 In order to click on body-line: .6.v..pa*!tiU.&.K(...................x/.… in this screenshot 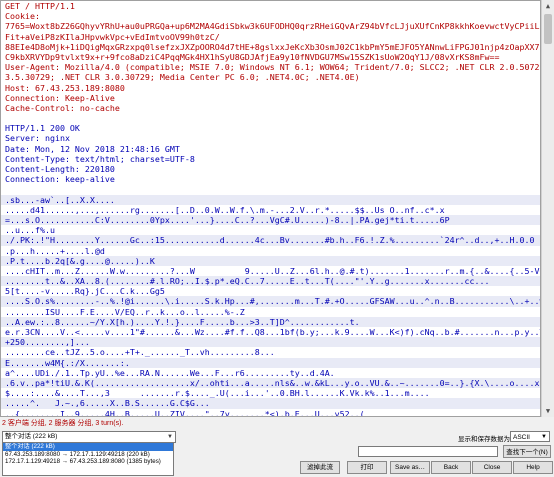, I will do `click(270, 383)`.